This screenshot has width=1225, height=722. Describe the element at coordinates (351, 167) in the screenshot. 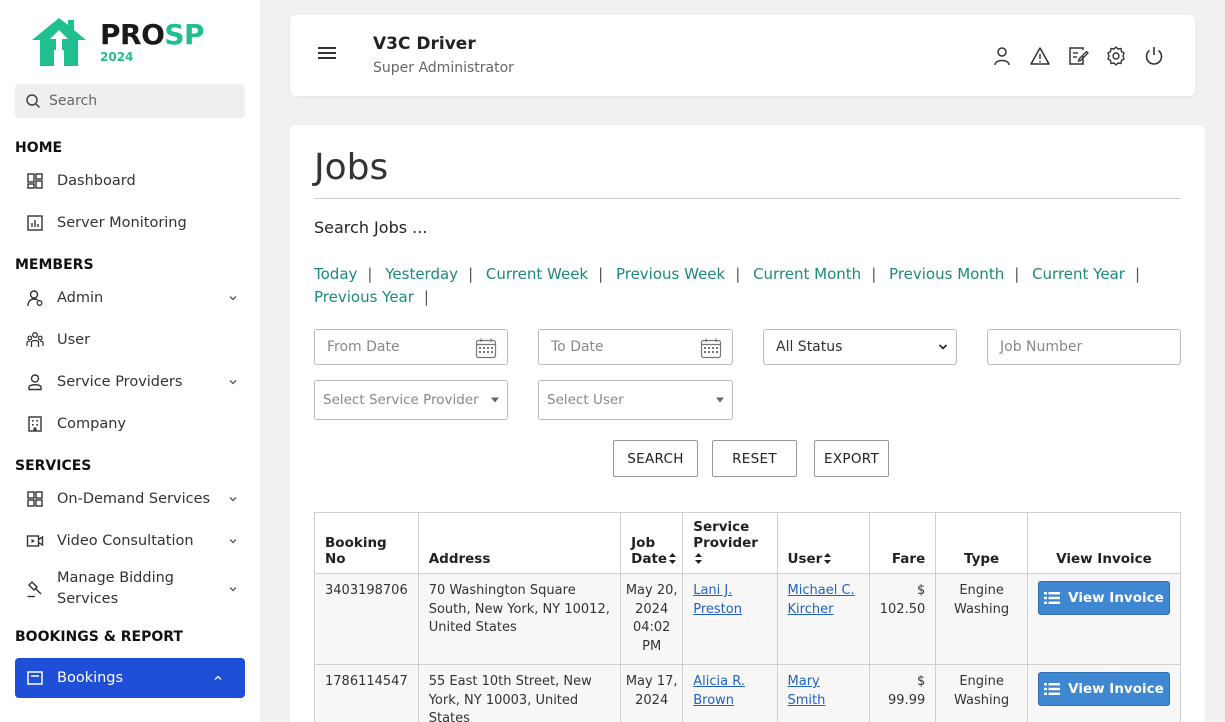

I see `page-title: Jobs` at that location.